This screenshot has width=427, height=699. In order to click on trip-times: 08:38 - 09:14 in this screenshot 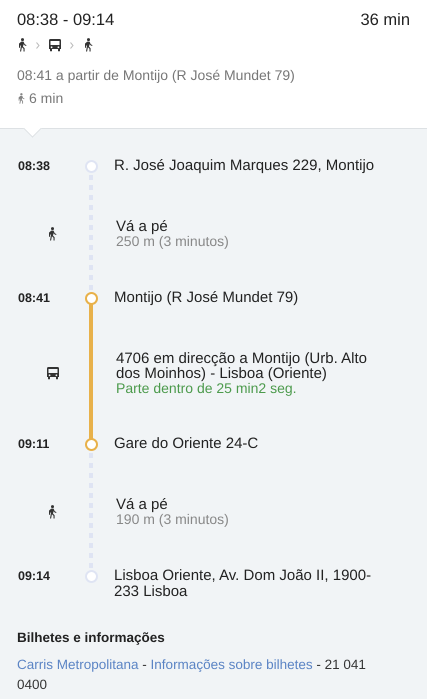, I will do `click(65, 20)`.